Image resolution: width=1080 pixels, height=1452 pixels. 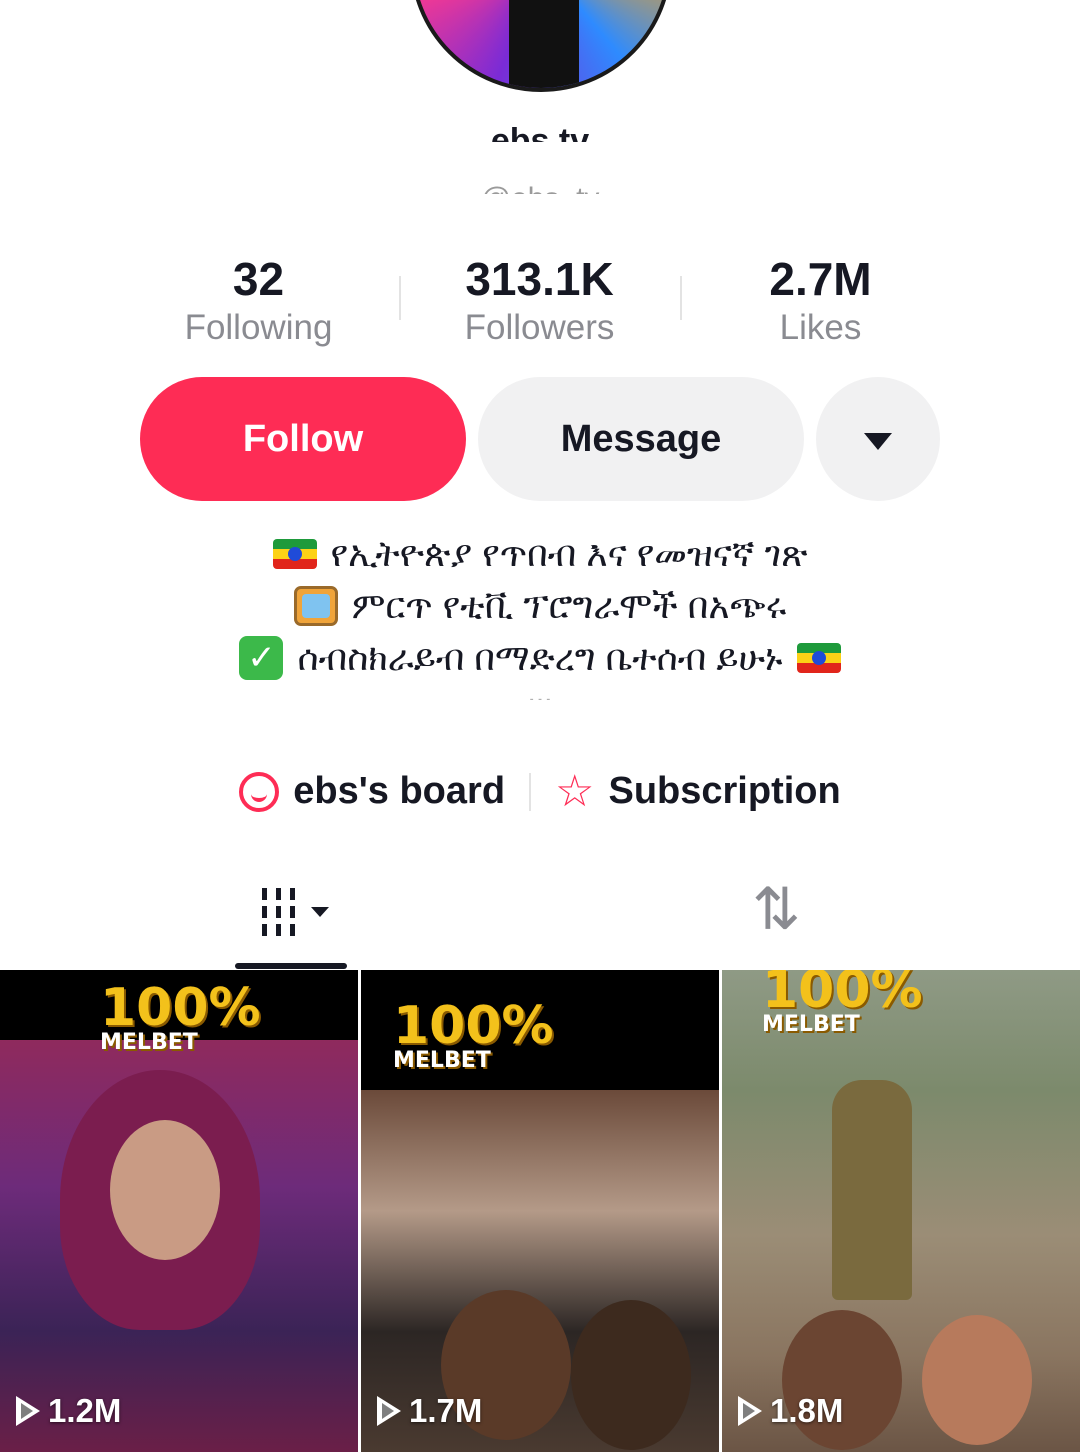 I want to click on video-thumbnail: 100% MELBET 1.7M, so click(x=540, y=1211).